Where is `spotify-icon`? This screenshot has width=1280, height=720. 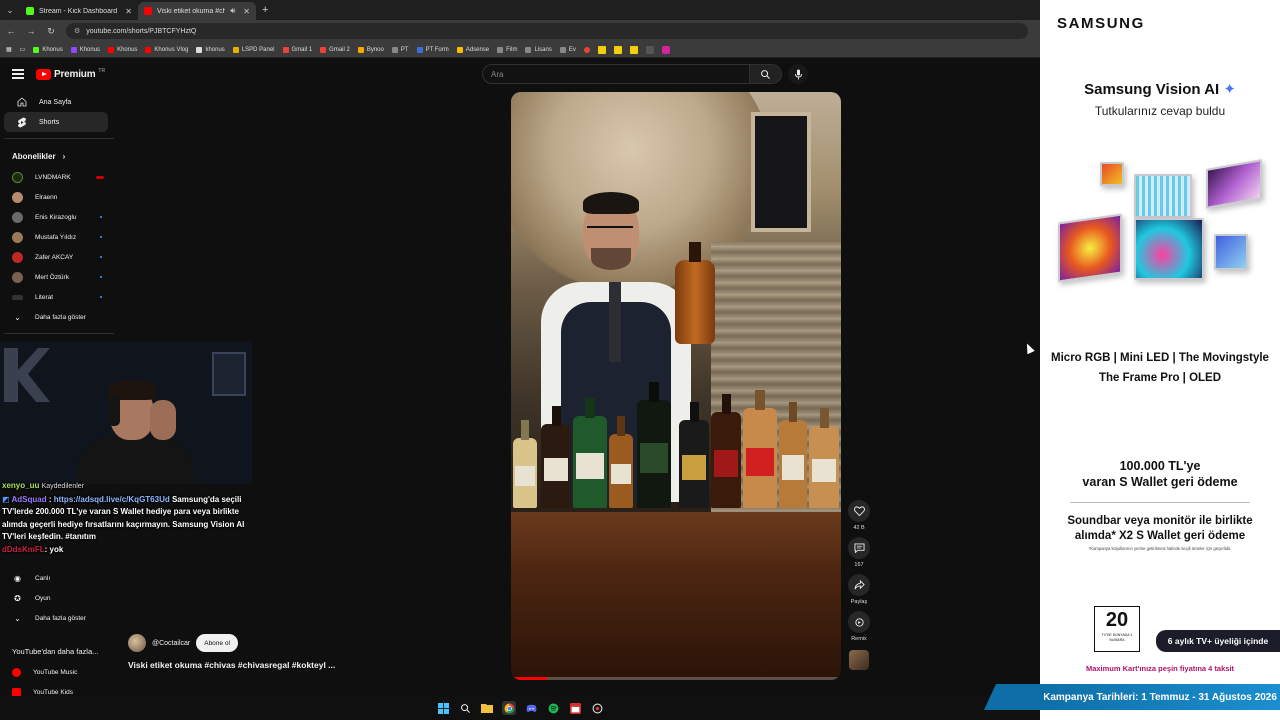
spotify-icon is located at coordinates (553, 708).